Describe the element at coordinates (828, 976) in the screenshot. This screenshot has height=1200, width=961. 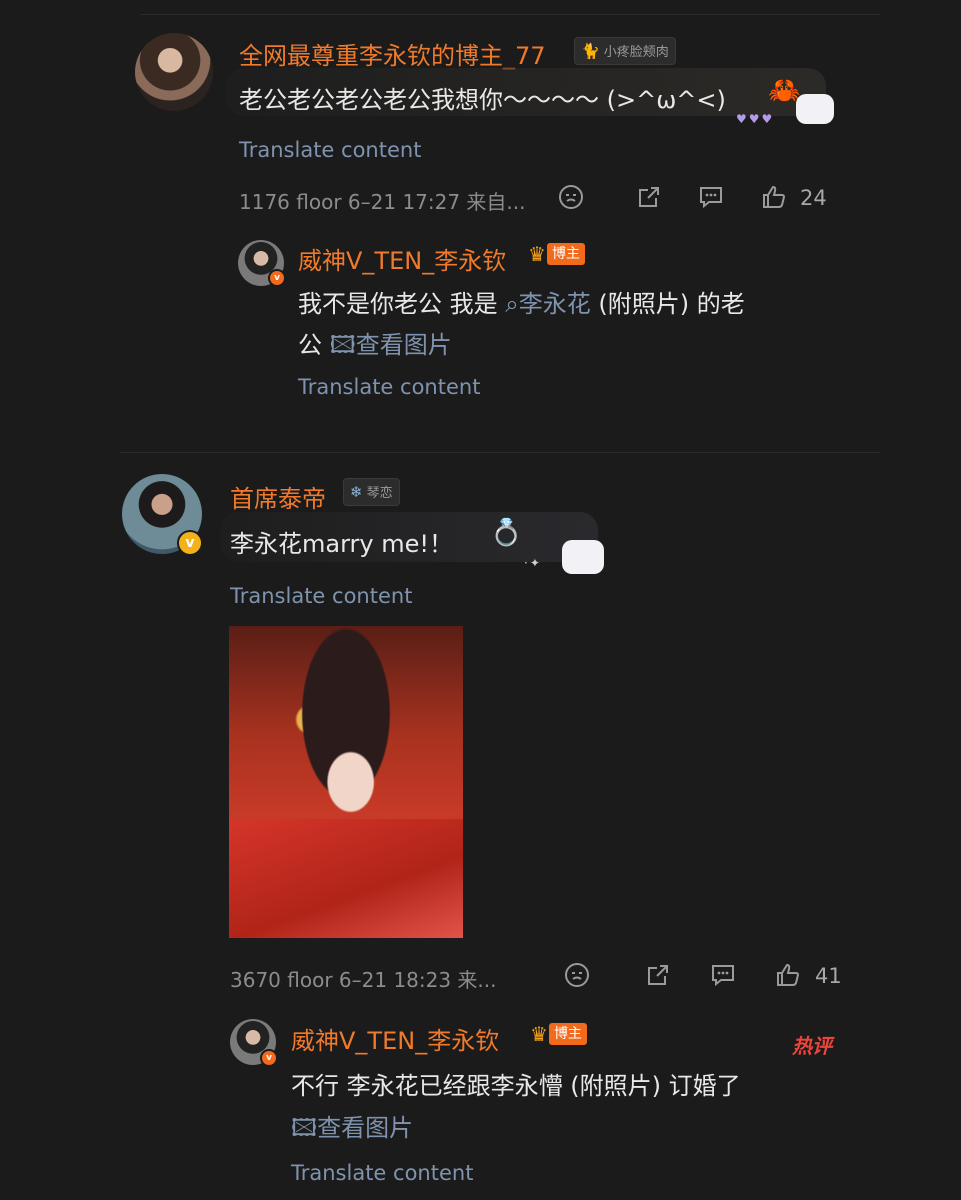
I see `like-count: 41` at that location.